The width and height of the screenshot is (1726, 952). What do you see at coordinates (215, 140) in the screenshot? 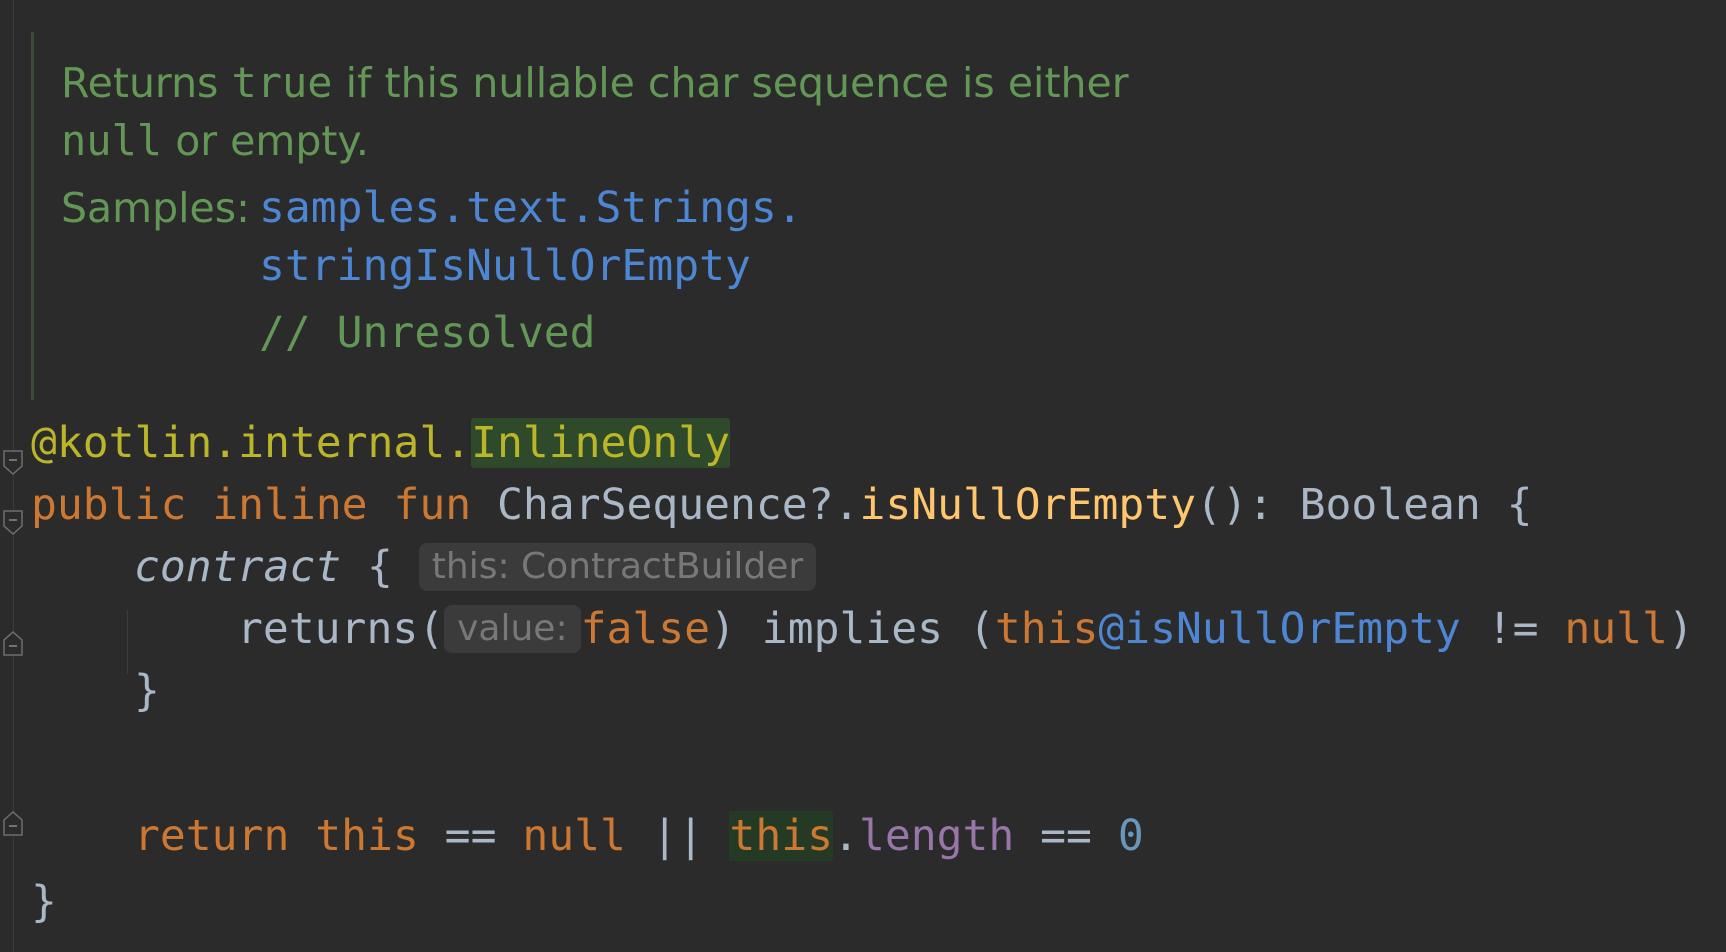
I see `doc-summary-line-2: null or empty.` at bounding box center [215, 140].